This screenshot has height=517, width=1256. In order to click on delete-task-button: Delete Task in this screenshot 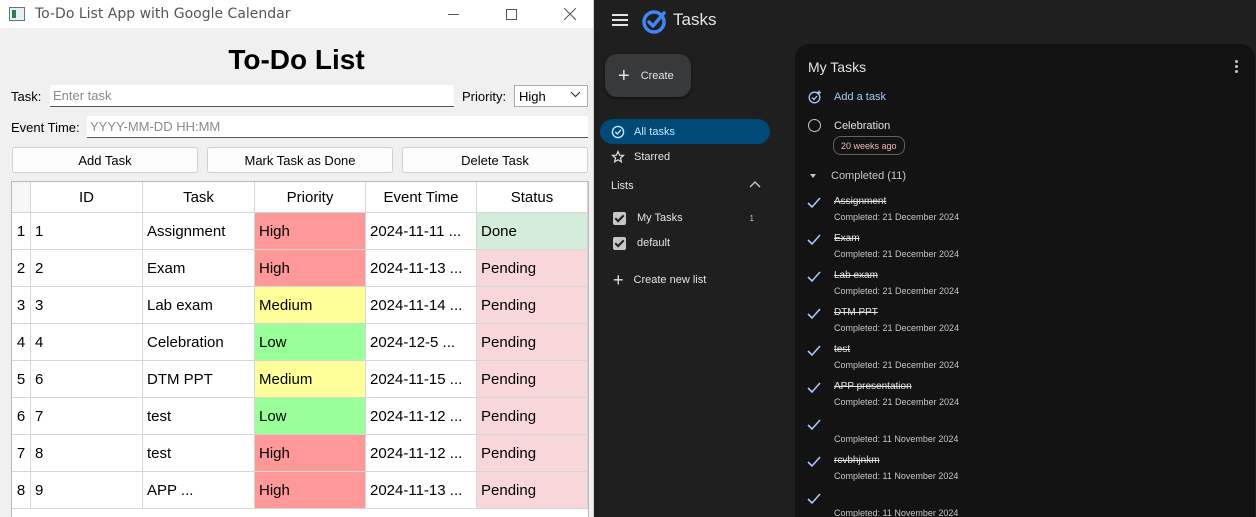, I will do `click(495, 160)`.